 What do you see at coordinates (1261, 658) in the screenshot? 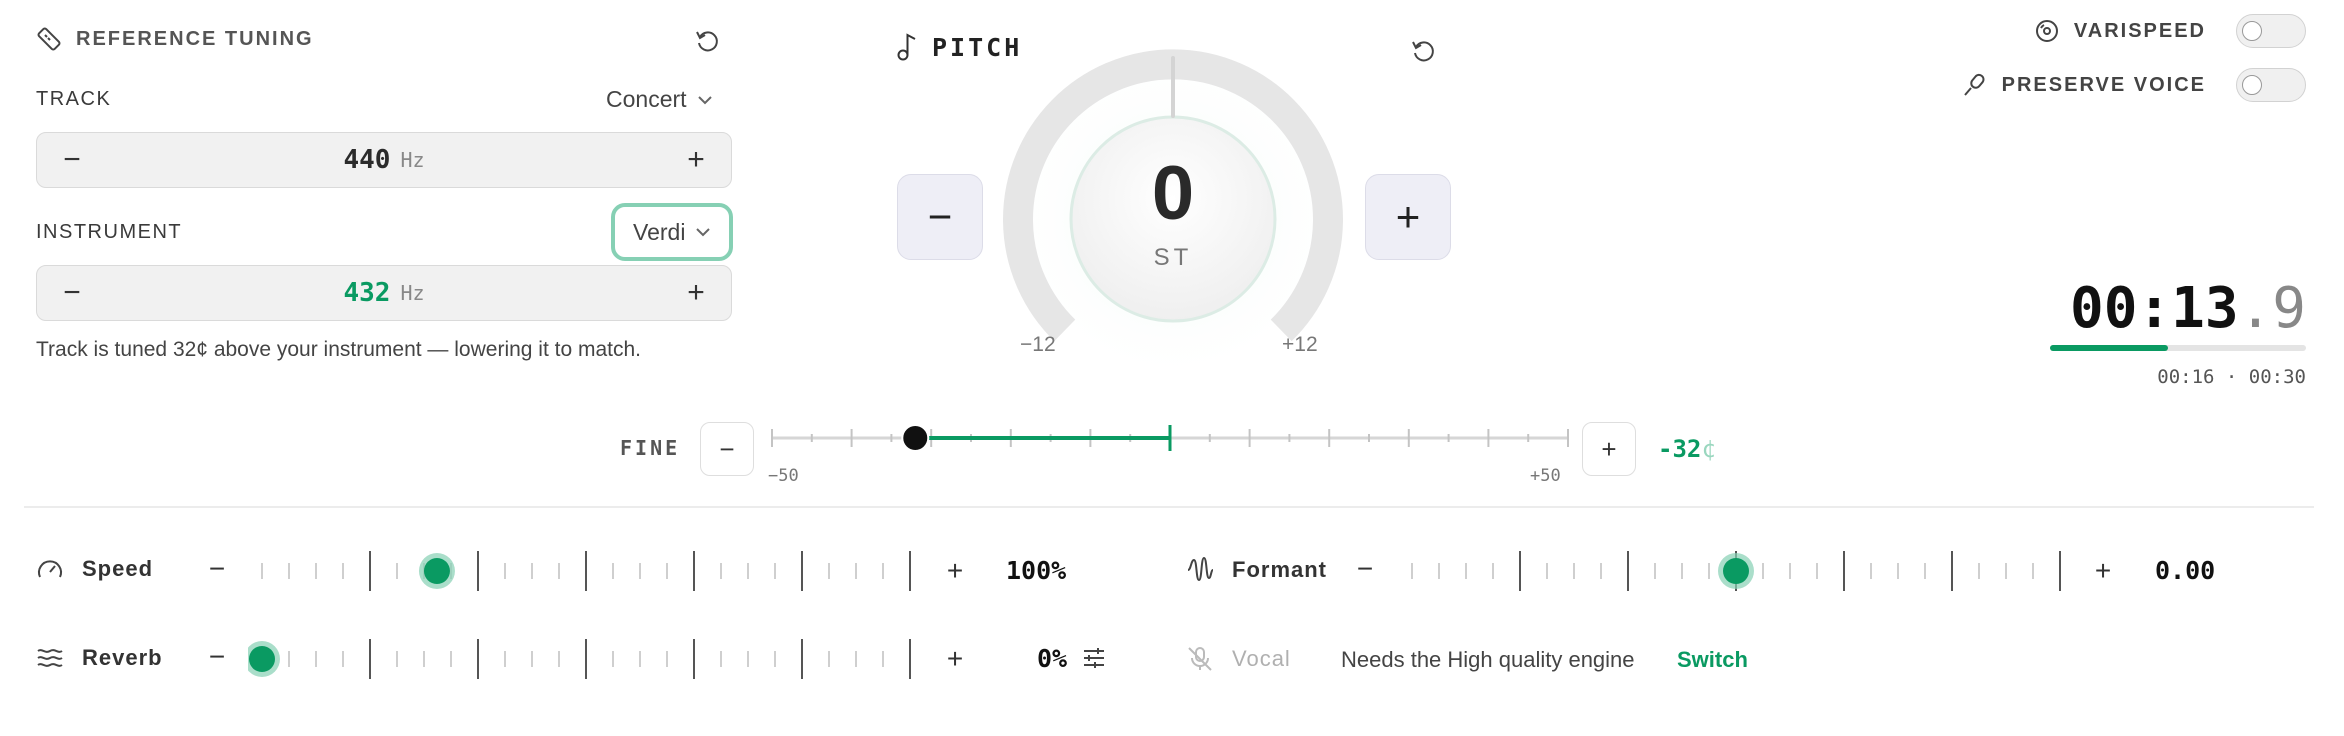
I see `vocal-label: Vocal` at bounding box center [1261, 658].